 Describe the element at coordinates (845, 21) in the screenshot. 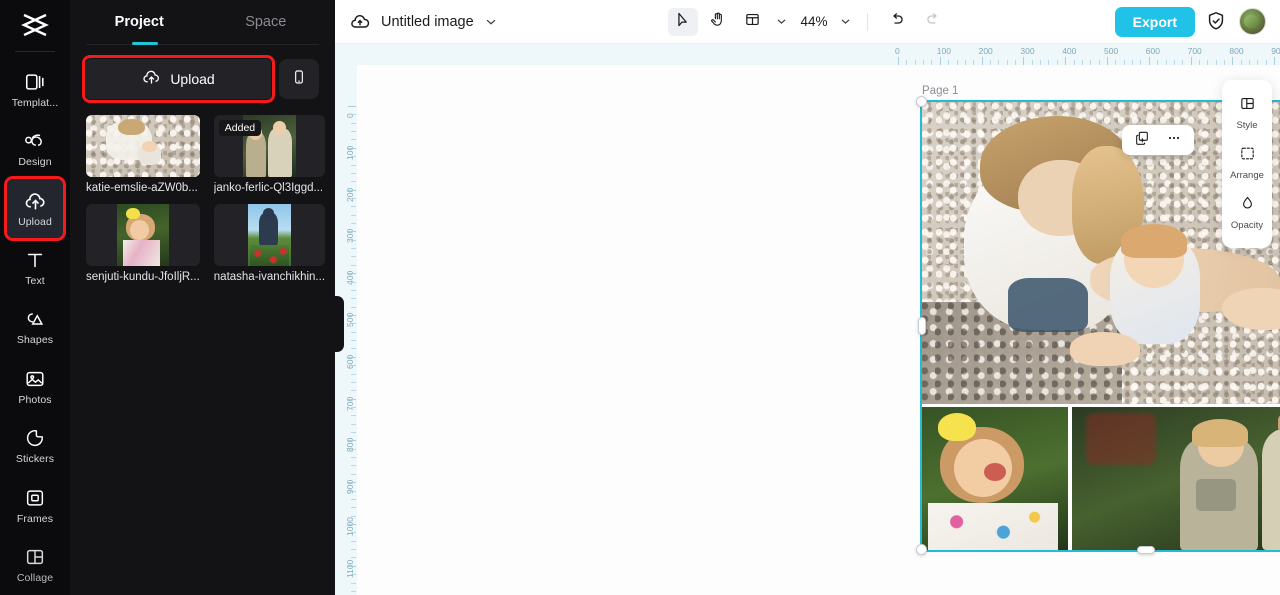

I see `zoom-chevron-down-icon` at that location.